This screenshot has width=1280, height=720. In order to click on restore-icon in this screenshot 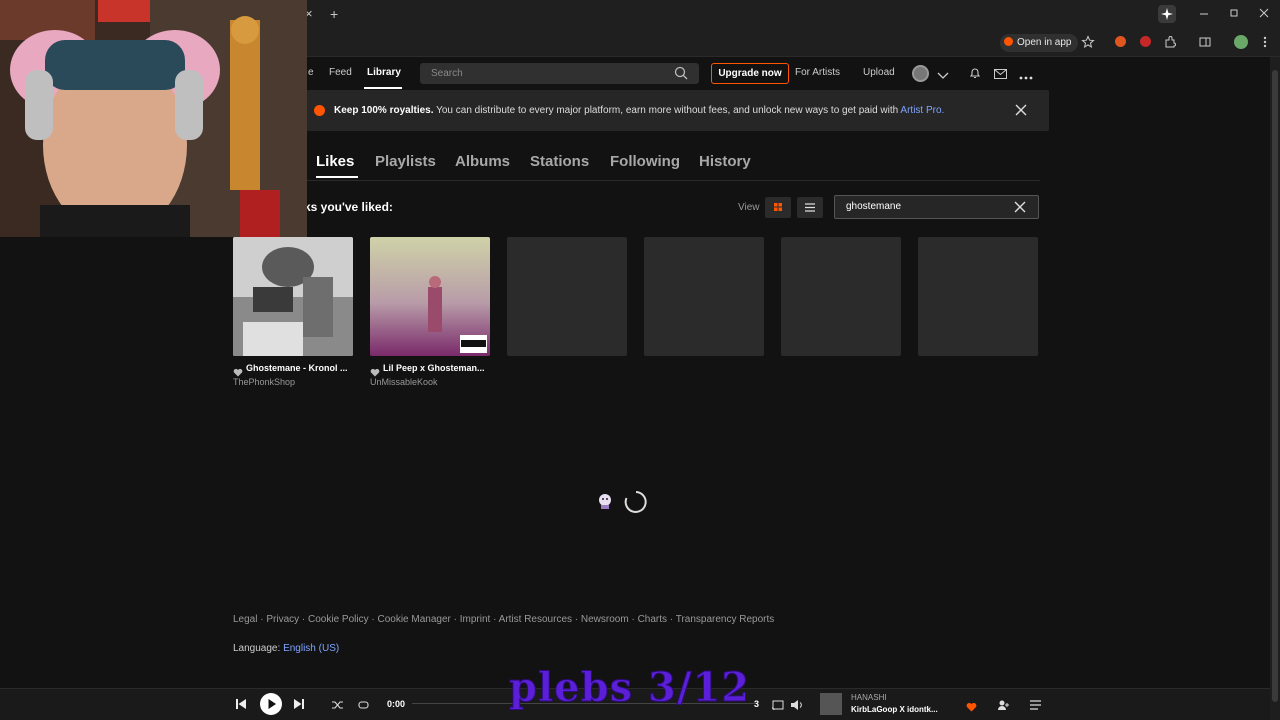, I will do `click(1234, 13)`.